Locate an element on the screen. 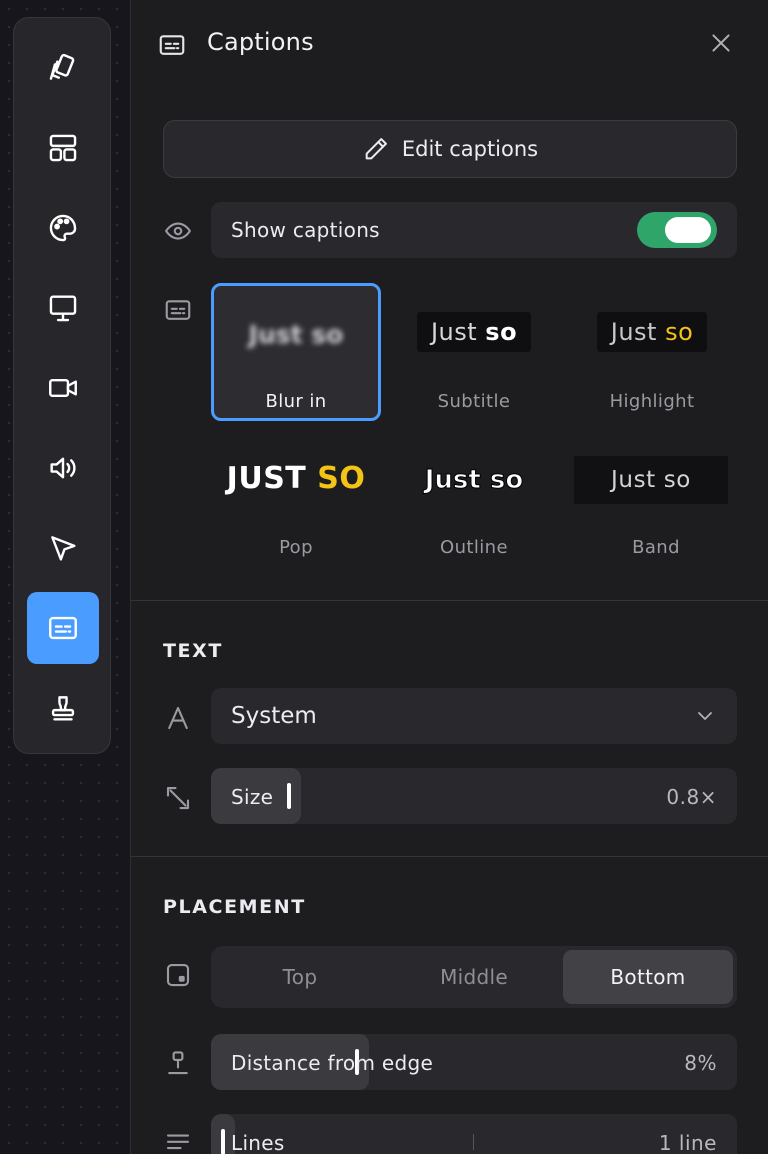 The image size is (768, 1154). placement-section-title: PLACEMENT is located at coordinates (234, 907).